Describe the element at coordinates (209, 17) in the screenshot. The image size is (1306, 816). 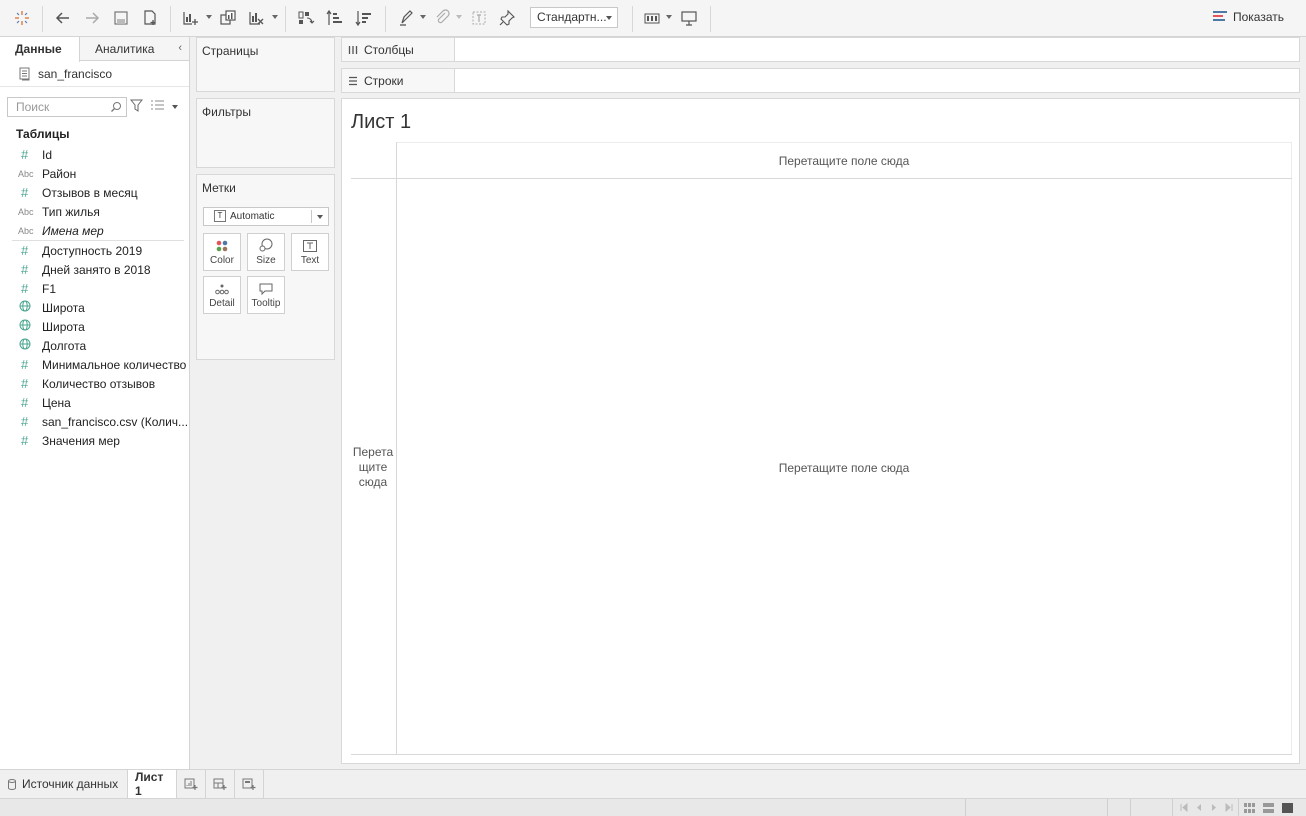
I see `new-worksheet-caret-icon` at that location.